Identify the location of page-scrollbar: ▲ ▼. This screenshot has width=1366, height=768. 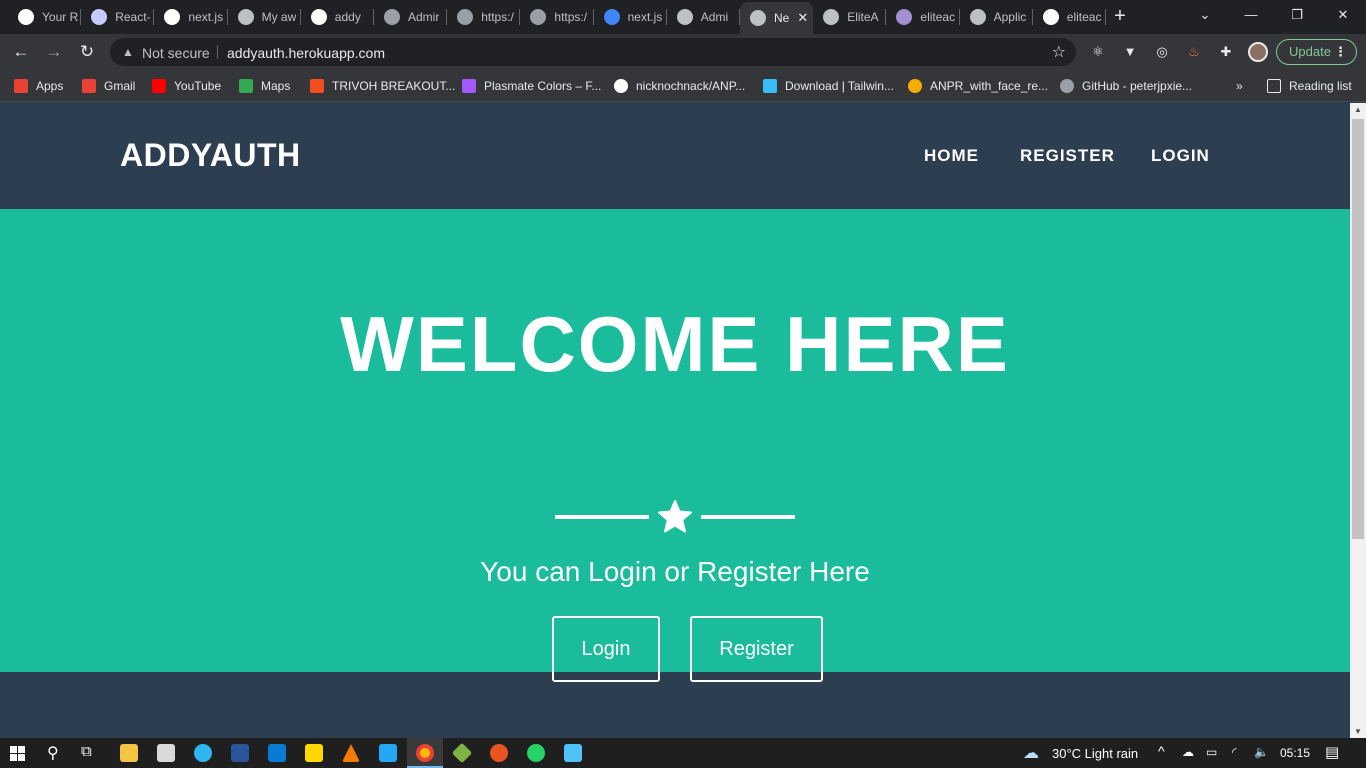
(1358, 420).